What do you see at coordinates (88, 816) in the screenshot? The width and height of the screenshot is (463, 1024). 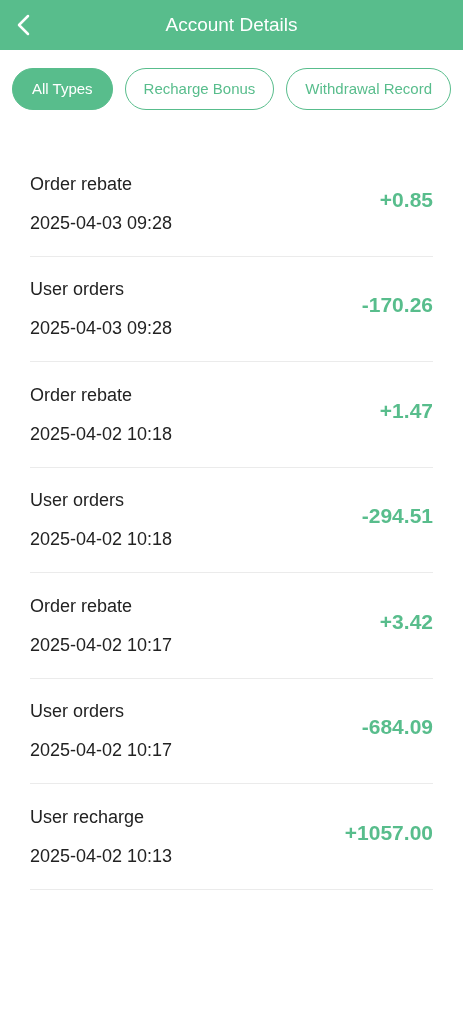 I see `record-title: User recharge` at bounding box center [88, 816].